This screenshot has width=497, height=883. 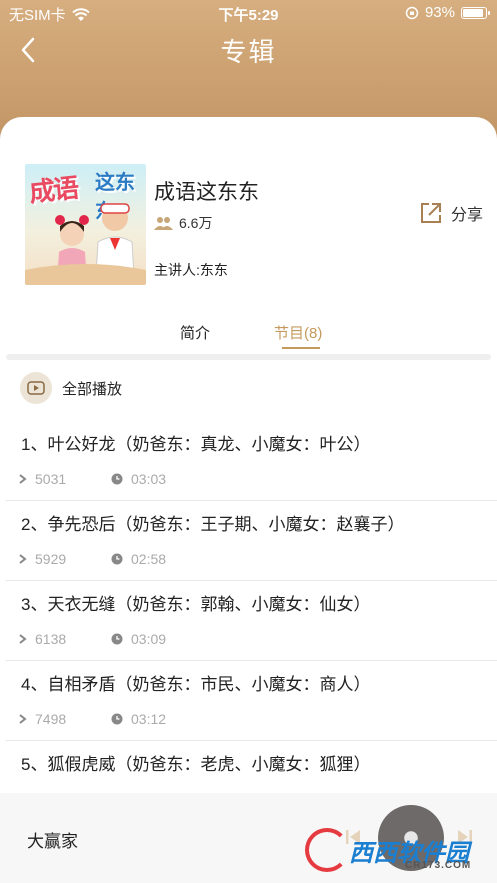 I want to click on episode-title: 1、叶公好龙（奶爸东：真龙、小魔女：叶公）, so click(x=196, y=444).